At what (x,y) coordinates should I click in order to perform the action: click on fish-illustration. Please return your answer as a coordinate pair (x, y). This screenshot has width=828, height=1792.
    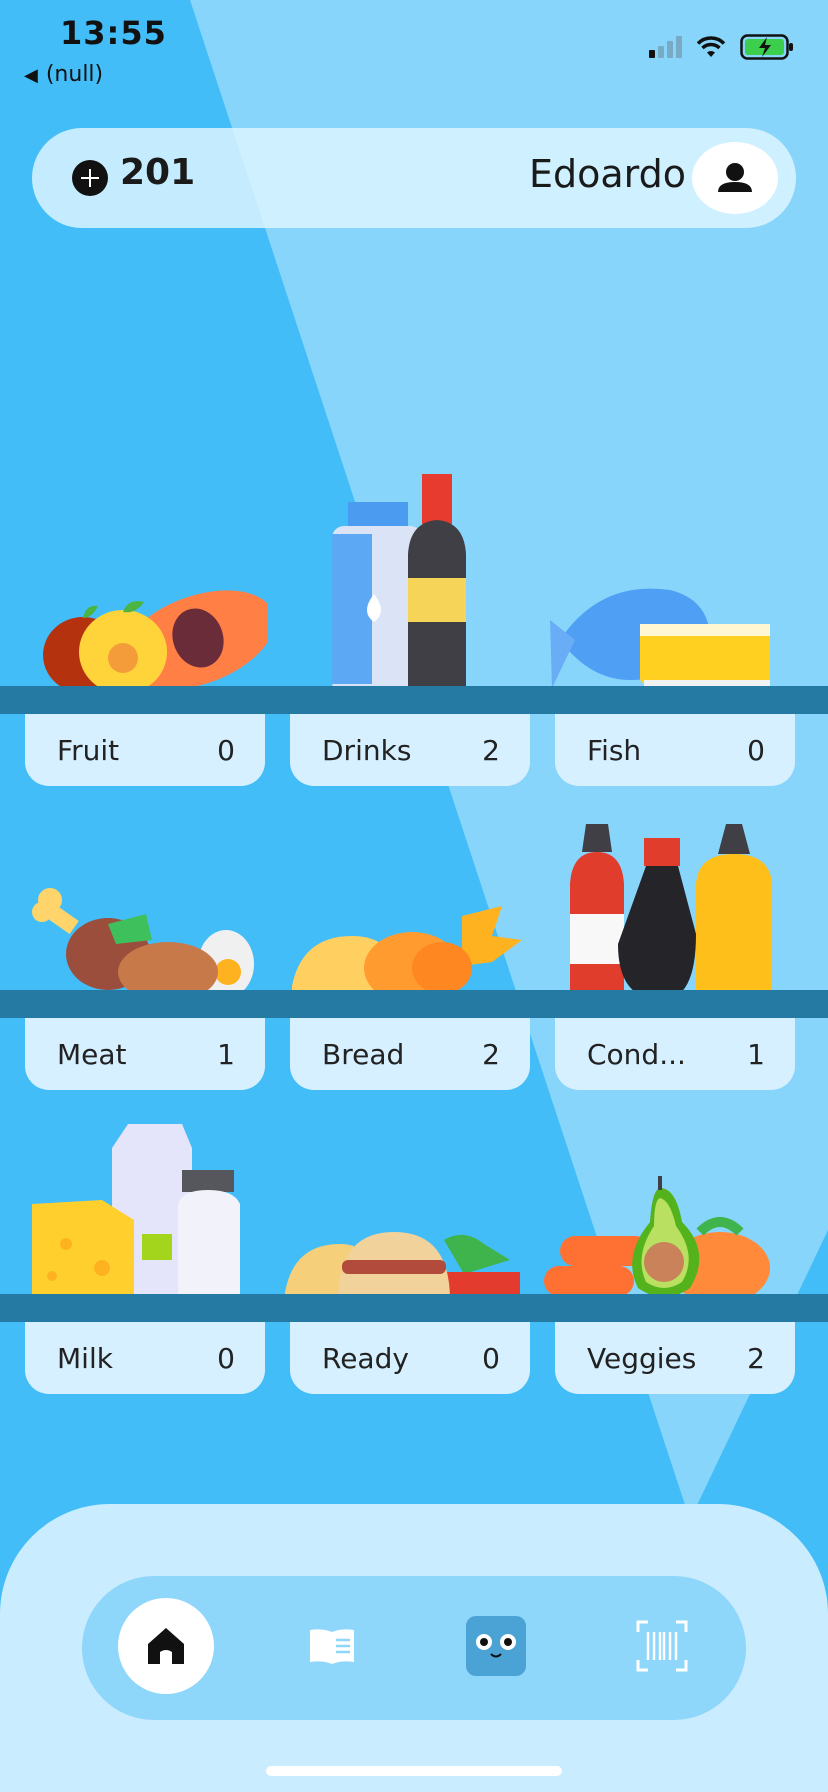
    Looking at the image, I should click on (660, 638).